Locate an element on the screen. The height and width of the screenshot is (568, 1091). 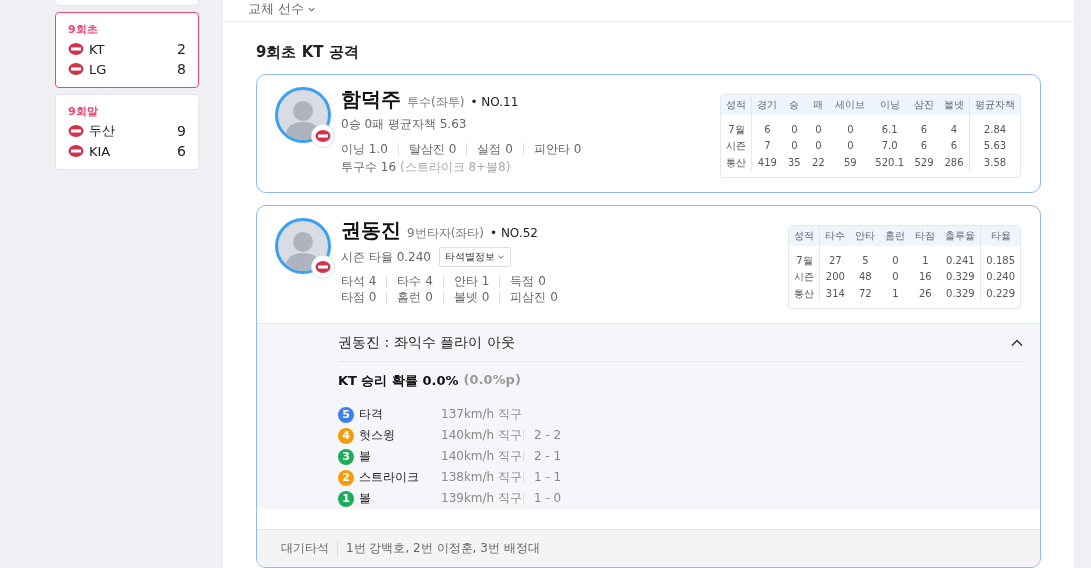
stat-text: 볼넷 0 is located at coordinates (471, 297).